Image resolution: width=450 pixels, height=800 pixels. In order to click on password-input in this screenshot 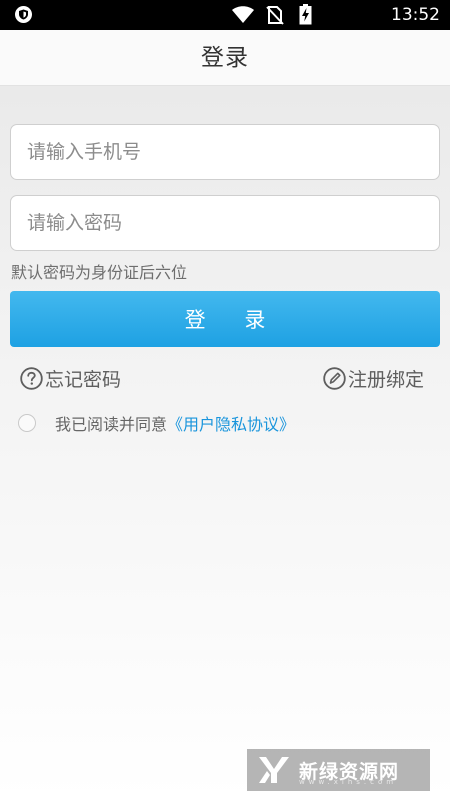, I will do `click(225, 223)`.